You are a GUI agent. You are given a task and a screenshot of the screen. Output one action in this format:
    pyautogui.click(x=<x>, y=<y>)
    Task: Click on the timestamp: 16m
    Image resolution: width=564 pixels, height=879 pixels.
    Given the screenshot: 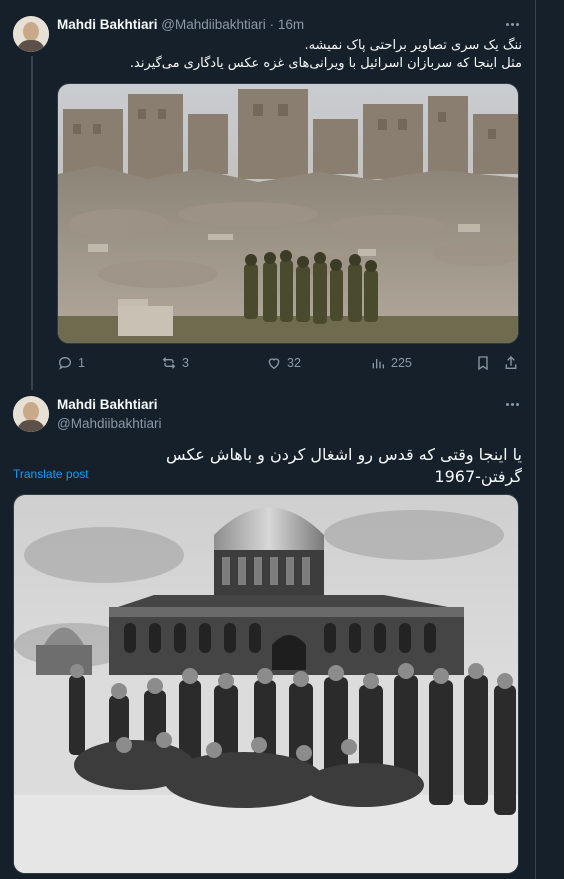 What is the action you would take?
    pyautogui.click(x=291, y=24)
    